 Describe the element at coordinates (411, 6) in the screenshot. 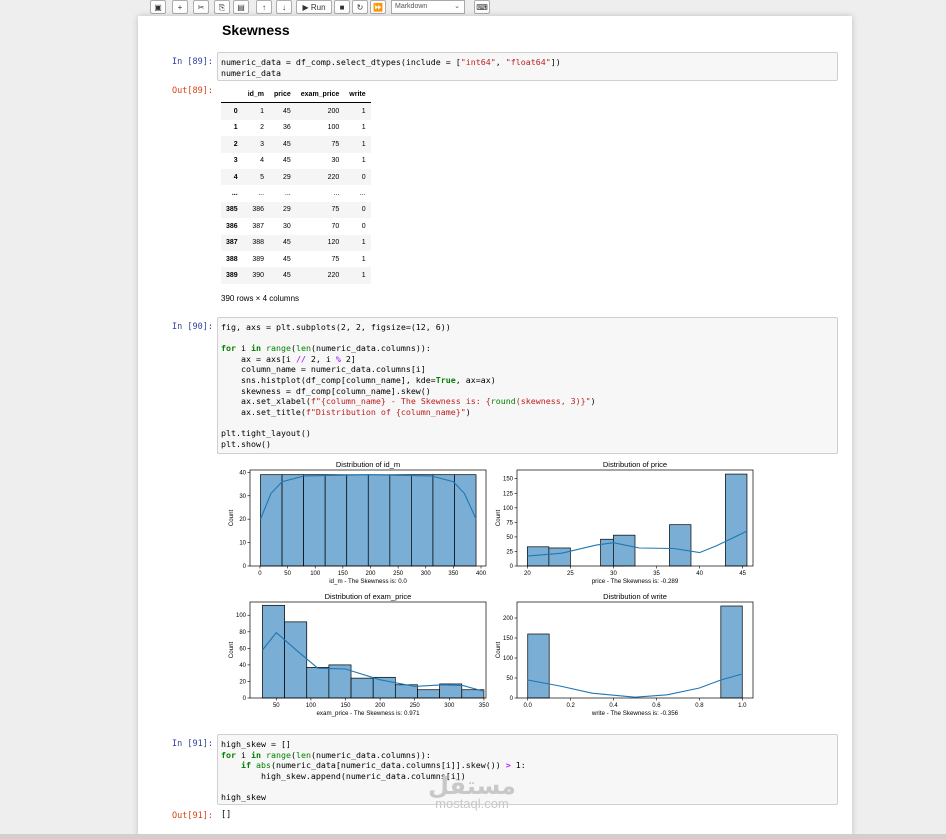

I see `cell-type-value: Markdown` at that location.